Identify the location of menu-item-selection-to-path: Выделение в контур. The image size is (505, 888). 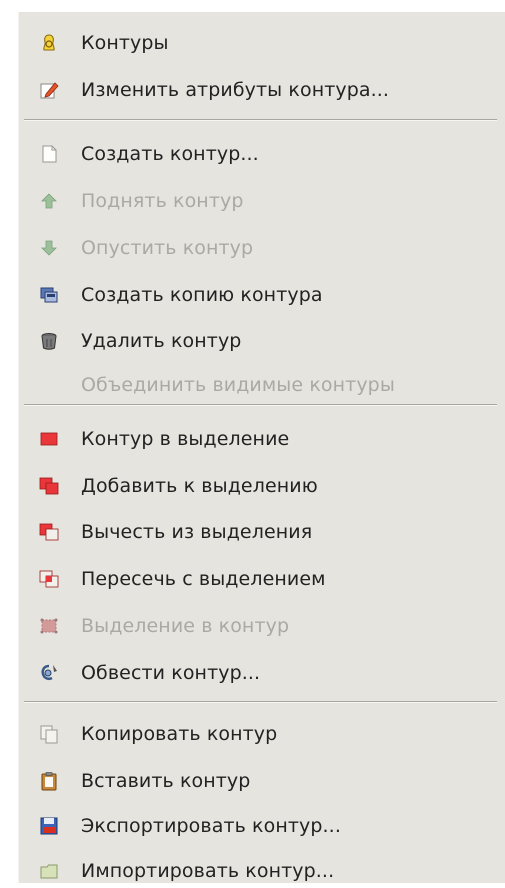
(262, 626).